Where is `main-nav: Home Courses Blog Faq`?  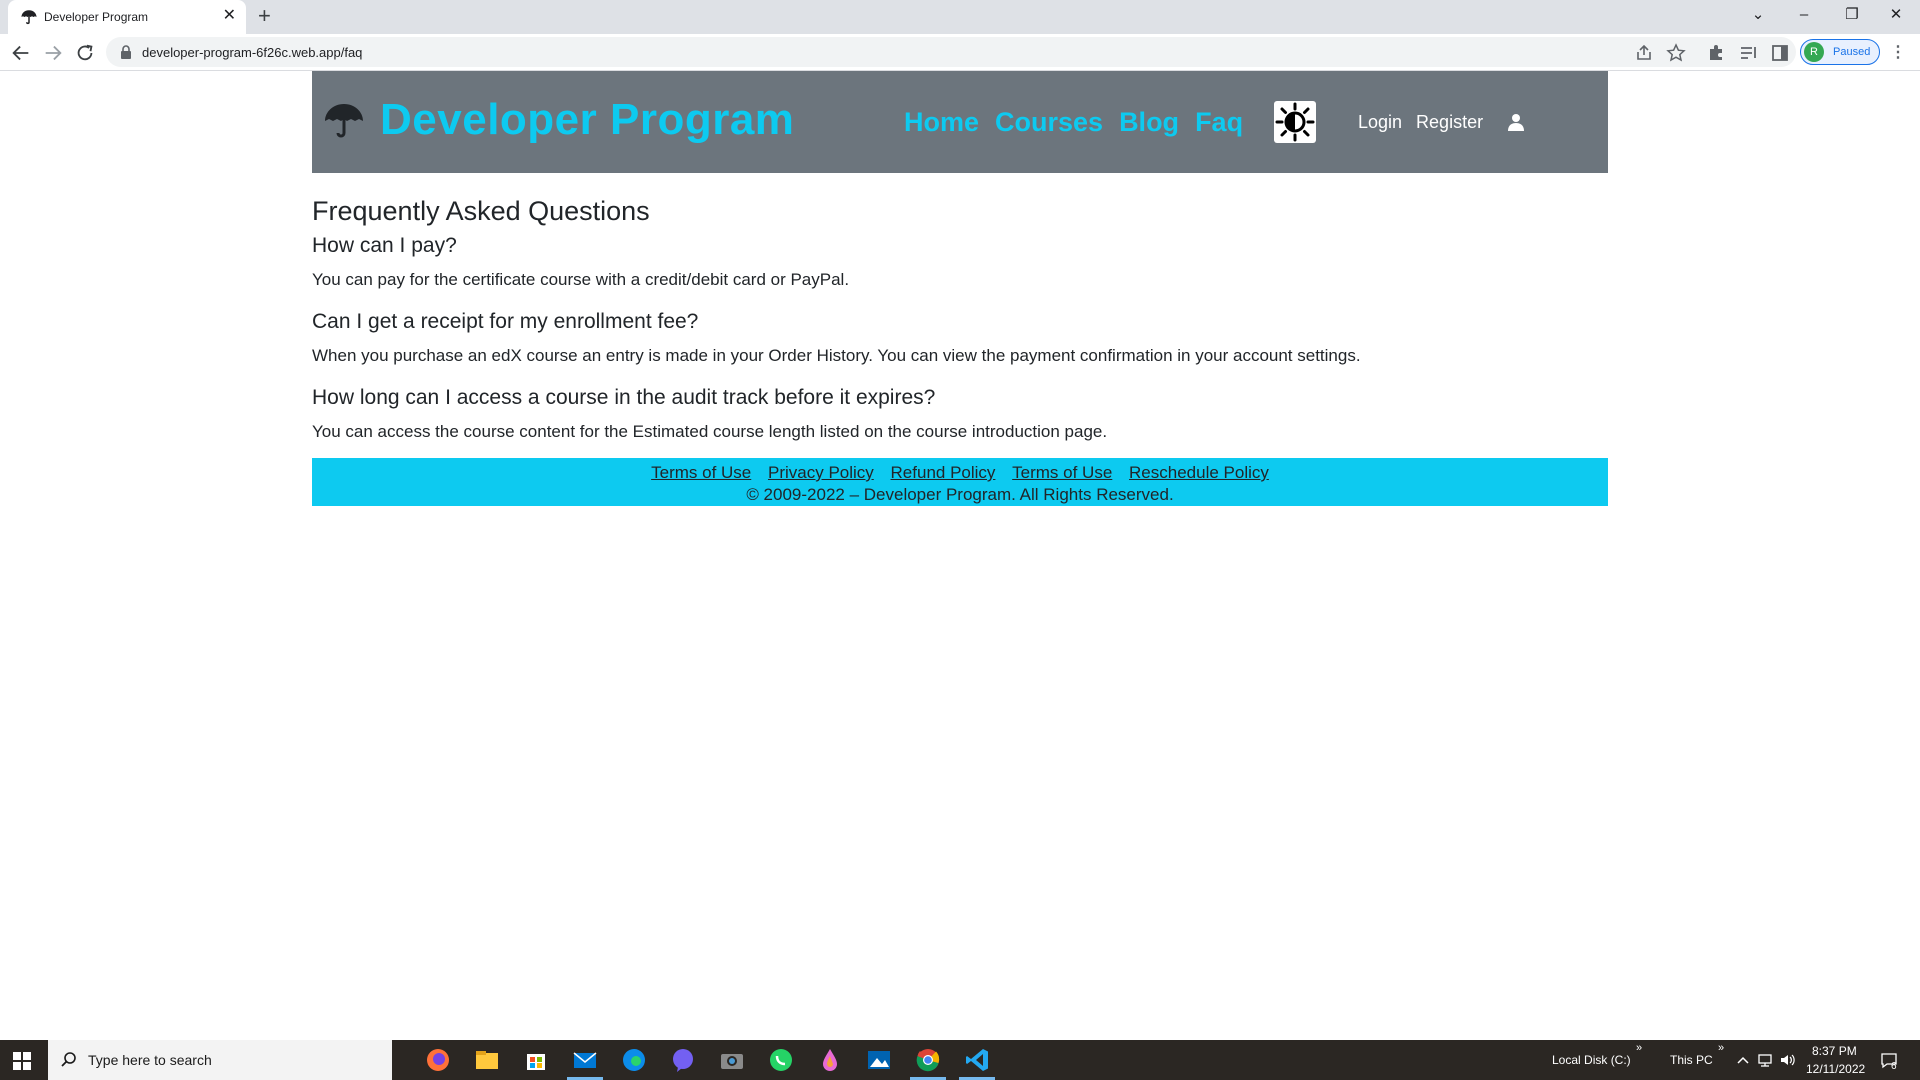
main-nav: Home Courses Blog Faq is located at coordinates (1073, 122).